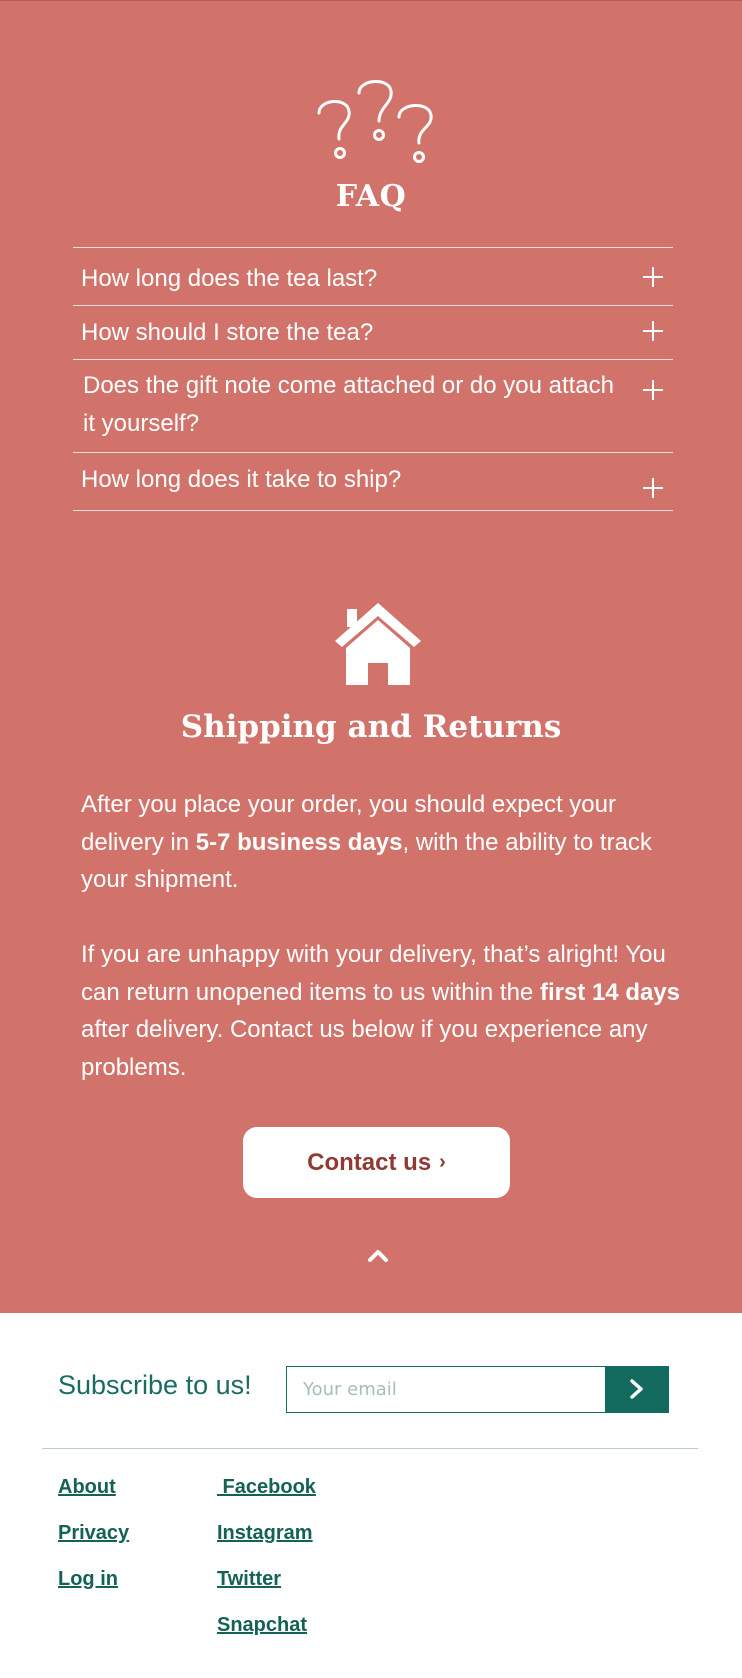 This screenshot has width=742, height=1678. Describe the element at coordinates (93, 1533) in the screenshot. I see `footer-link-privacy: Privacy` at that location.